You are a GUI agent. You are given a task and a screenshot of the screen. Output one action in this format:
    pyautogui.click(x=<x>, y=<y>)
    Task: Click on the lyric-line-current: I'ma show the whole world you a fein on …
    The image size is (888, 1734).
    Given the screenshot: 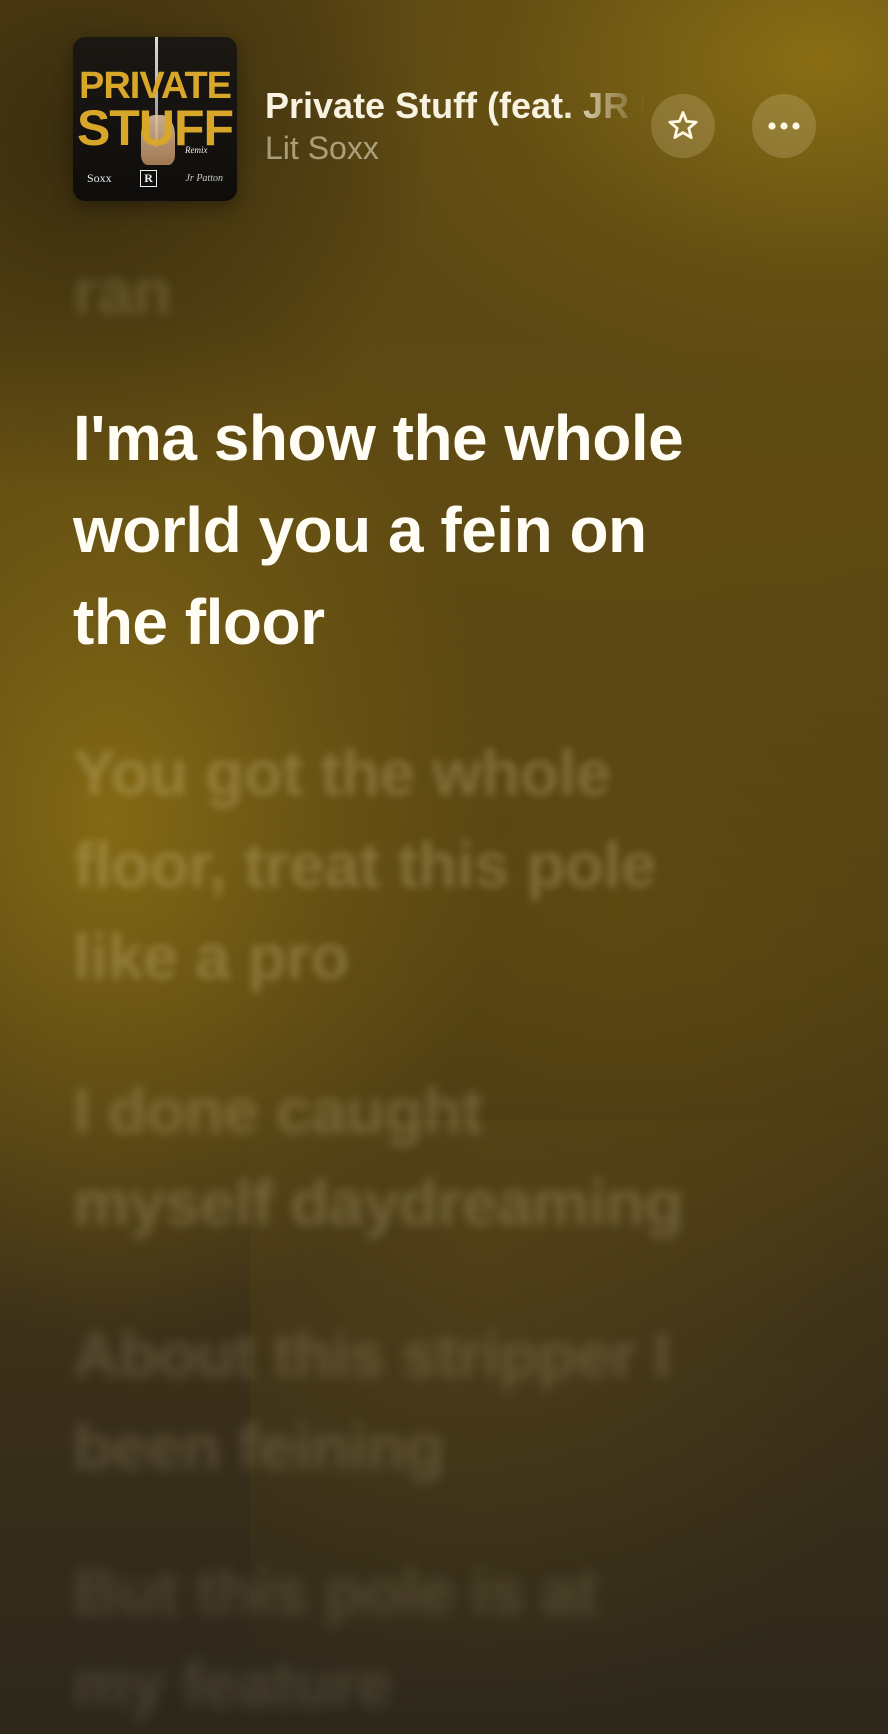 What is the action you would take?
    pyautogui.click(x=463, y=530)
    